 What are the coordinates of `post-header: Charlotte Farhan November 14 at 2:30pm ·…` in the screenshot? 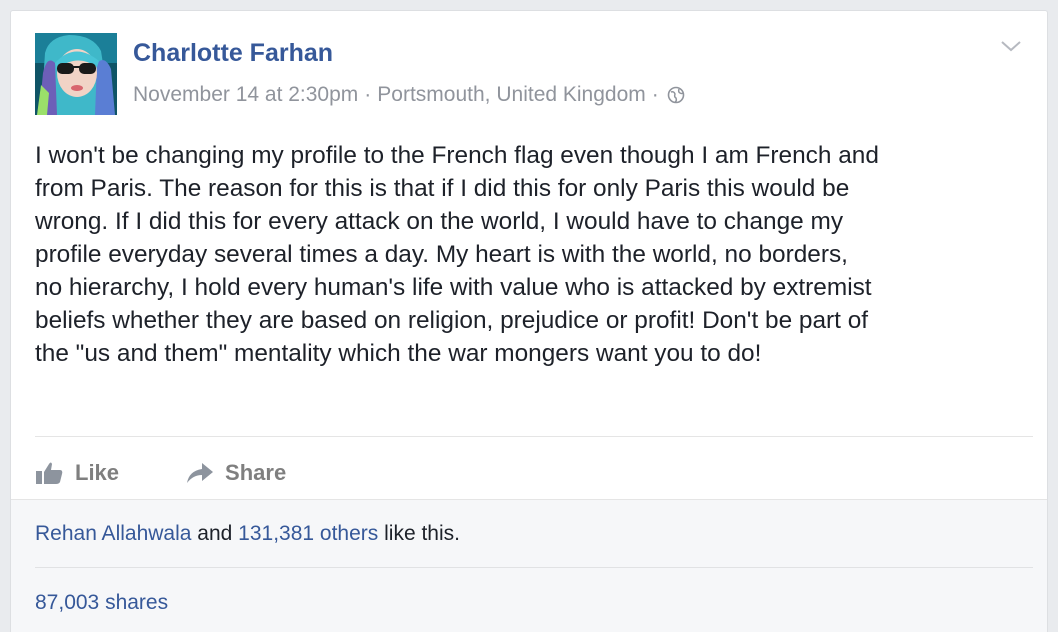 It's located at (529, 75).